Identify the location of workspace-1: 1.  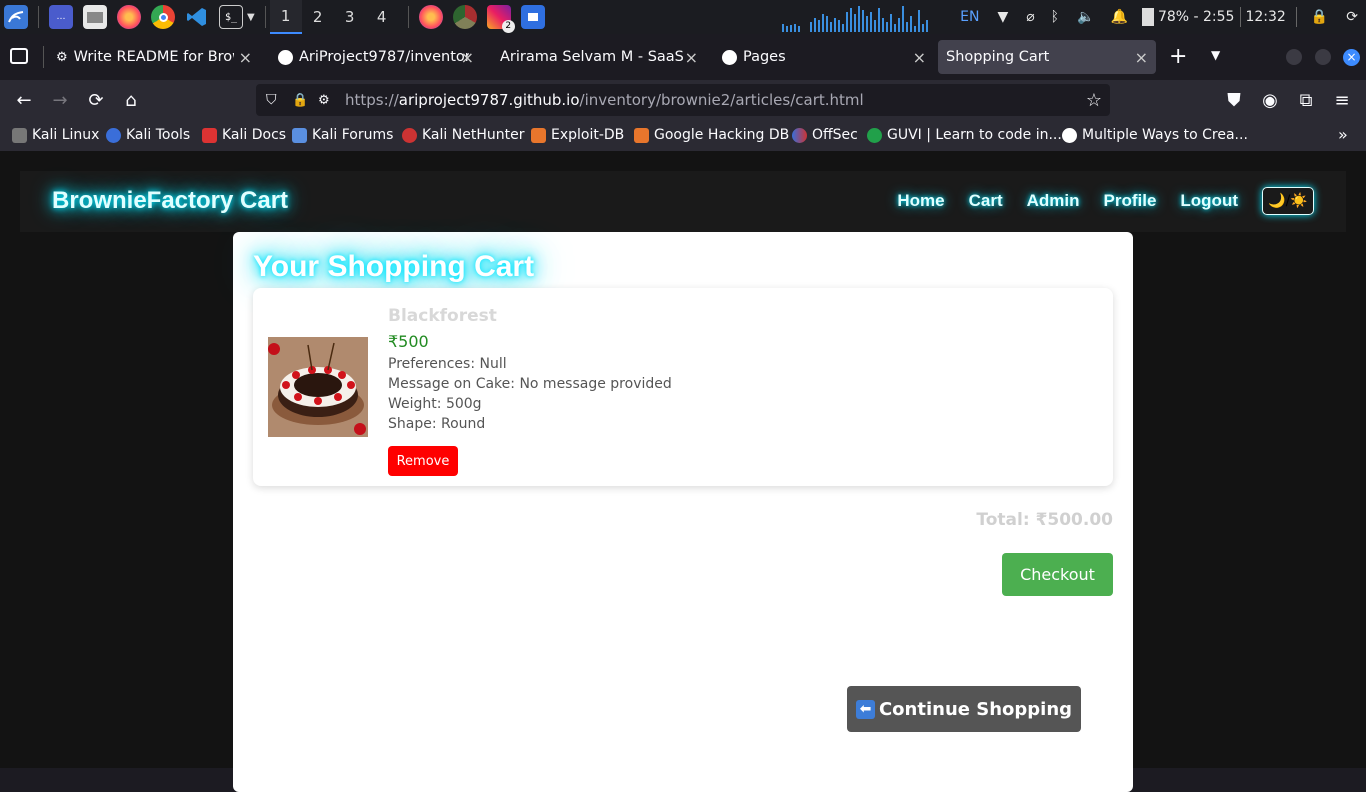
(285, 17).